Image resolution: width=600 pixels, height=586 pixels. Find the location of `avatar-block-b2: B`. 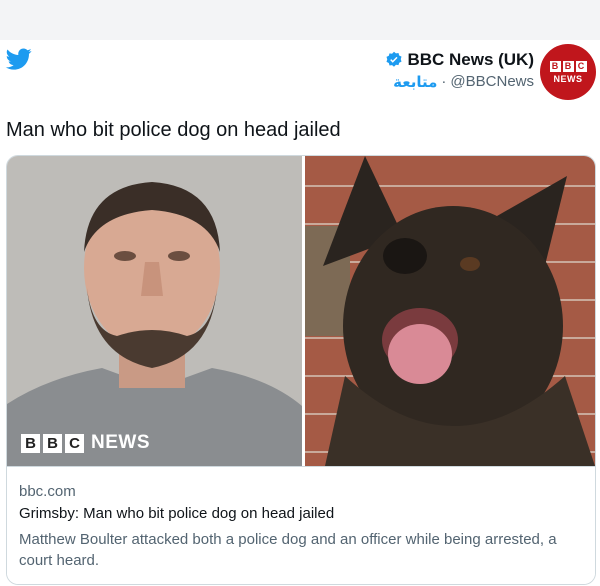

avatar-block-b2: B is located at coordinates (568, 66).